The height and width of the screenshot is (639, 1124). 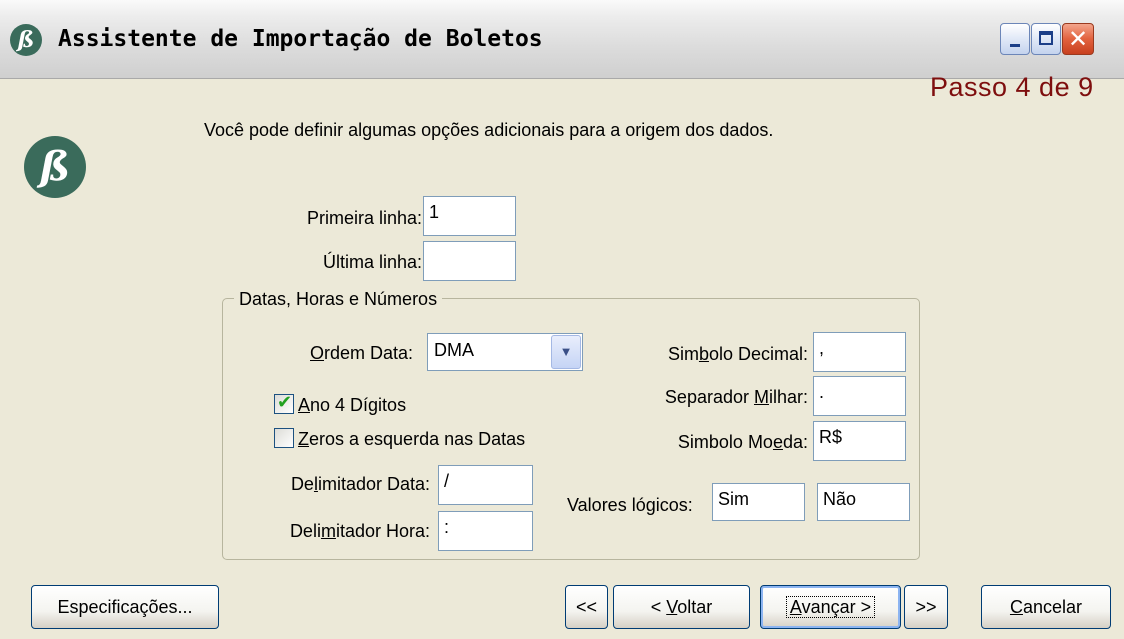 What do you see at coordinates (362, 353) in the screenshot?
I see `date-order-label: Ordem Data:` at bounding box center [362, 353].